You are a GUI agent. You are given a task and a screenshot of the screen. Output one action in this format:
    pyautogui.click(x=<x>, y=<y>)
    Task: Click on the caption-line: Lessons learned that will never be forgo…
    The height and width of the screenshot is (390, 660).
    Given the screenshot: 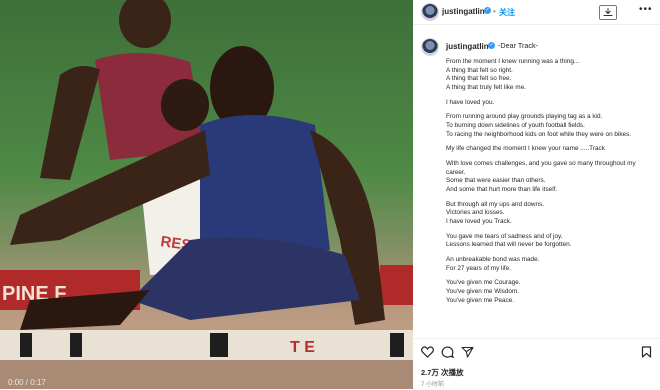 What is the action you would take?
    pyautogui.click(x=509, y=245)
    